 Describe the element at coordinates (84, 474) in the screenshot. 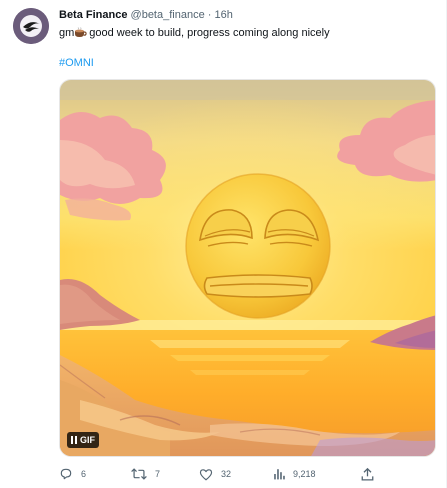

I see `reply-count: 6` at that location.